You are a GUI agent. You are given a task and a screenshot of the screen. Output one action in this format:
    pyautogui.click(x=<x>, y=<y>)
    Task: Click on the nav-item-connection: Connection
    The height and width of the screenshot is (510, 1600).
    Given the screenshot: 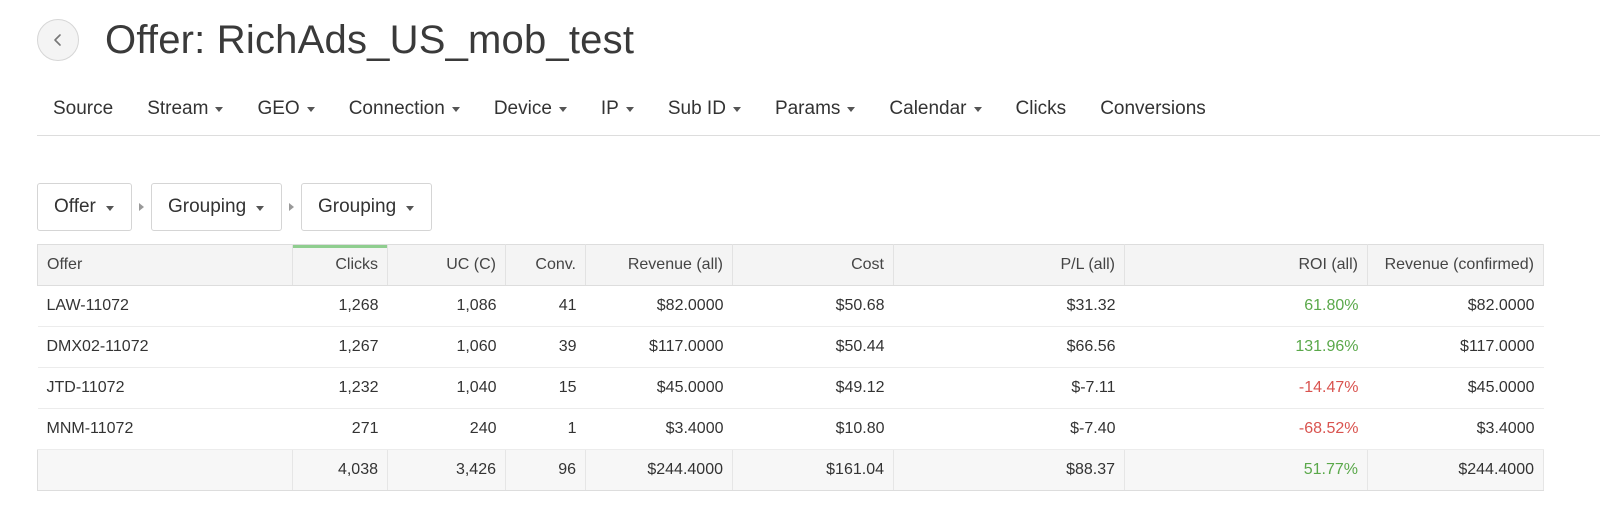 What is the action you would take?
    pyautogui.click(x=404, y=109)
    